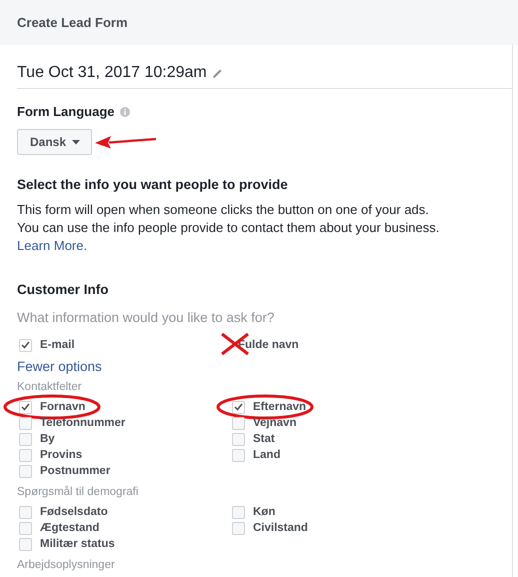 This screenshot has height=577, width=518. I want to click on form-title: Create Lead Form, so click(72, 22).